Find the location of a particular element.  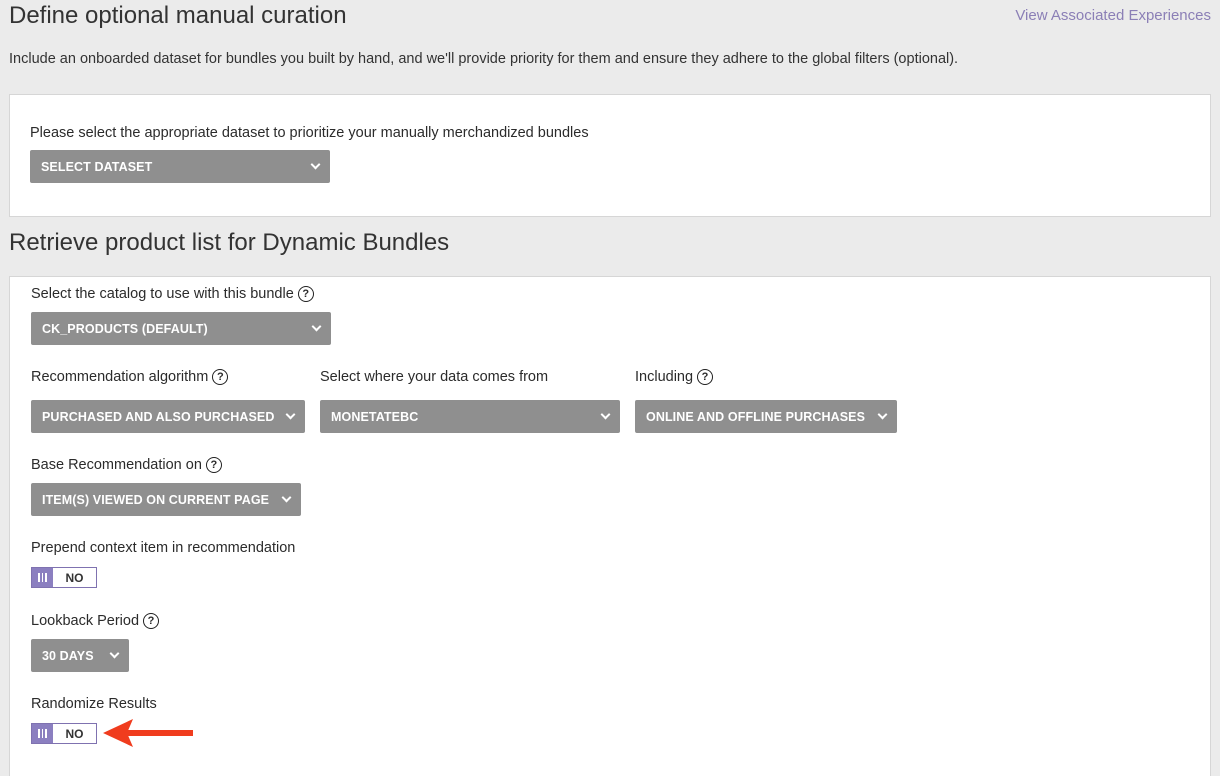

randomize-results-toggle: NO is located at coordinates (64, 733).